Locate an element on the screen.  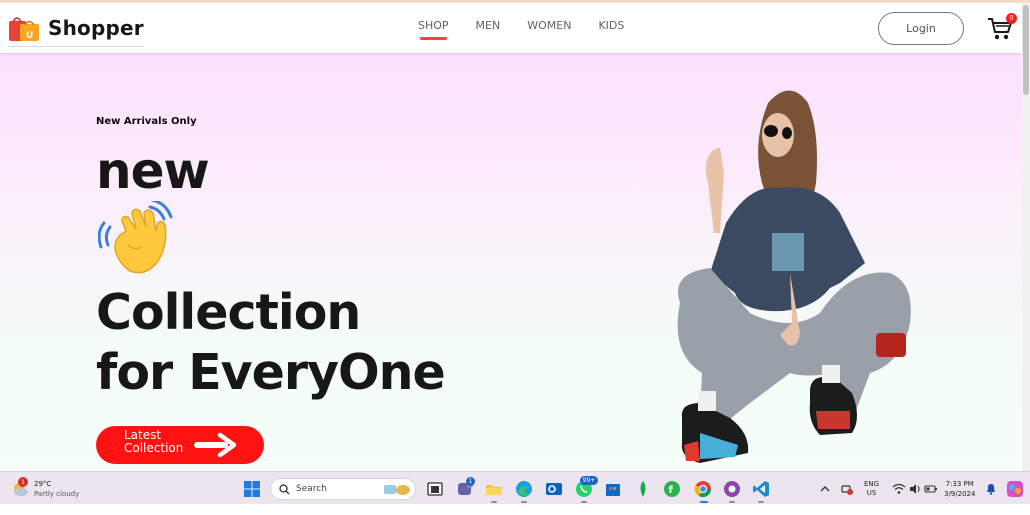
page-scrollbar is located at coordinates (1026, 237).